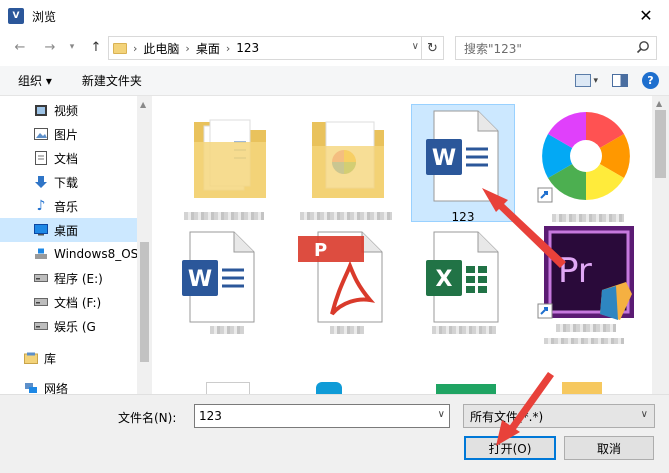  I want to click on change-view-button: ▾, so click(586, 80).